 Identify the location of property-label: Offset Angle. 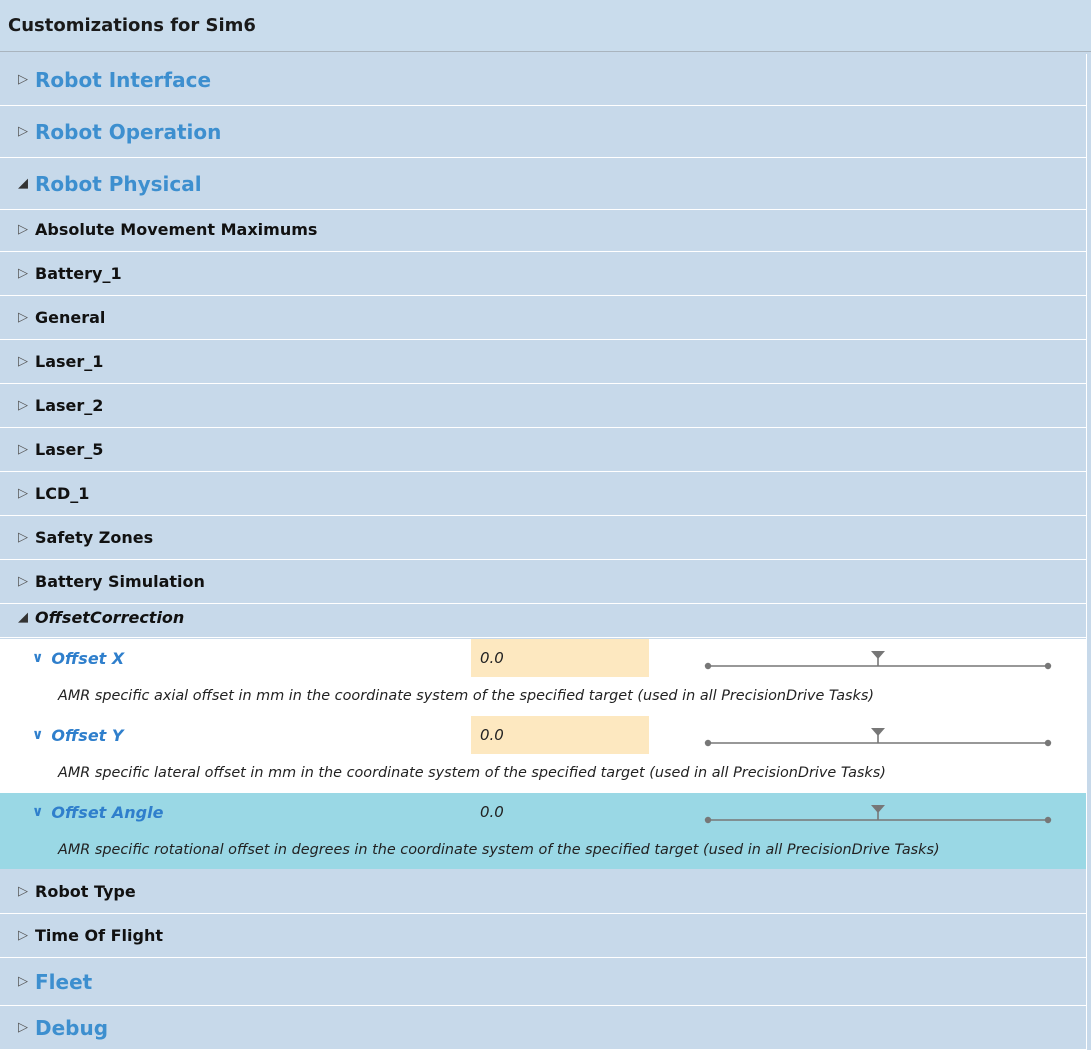
(107, 812).